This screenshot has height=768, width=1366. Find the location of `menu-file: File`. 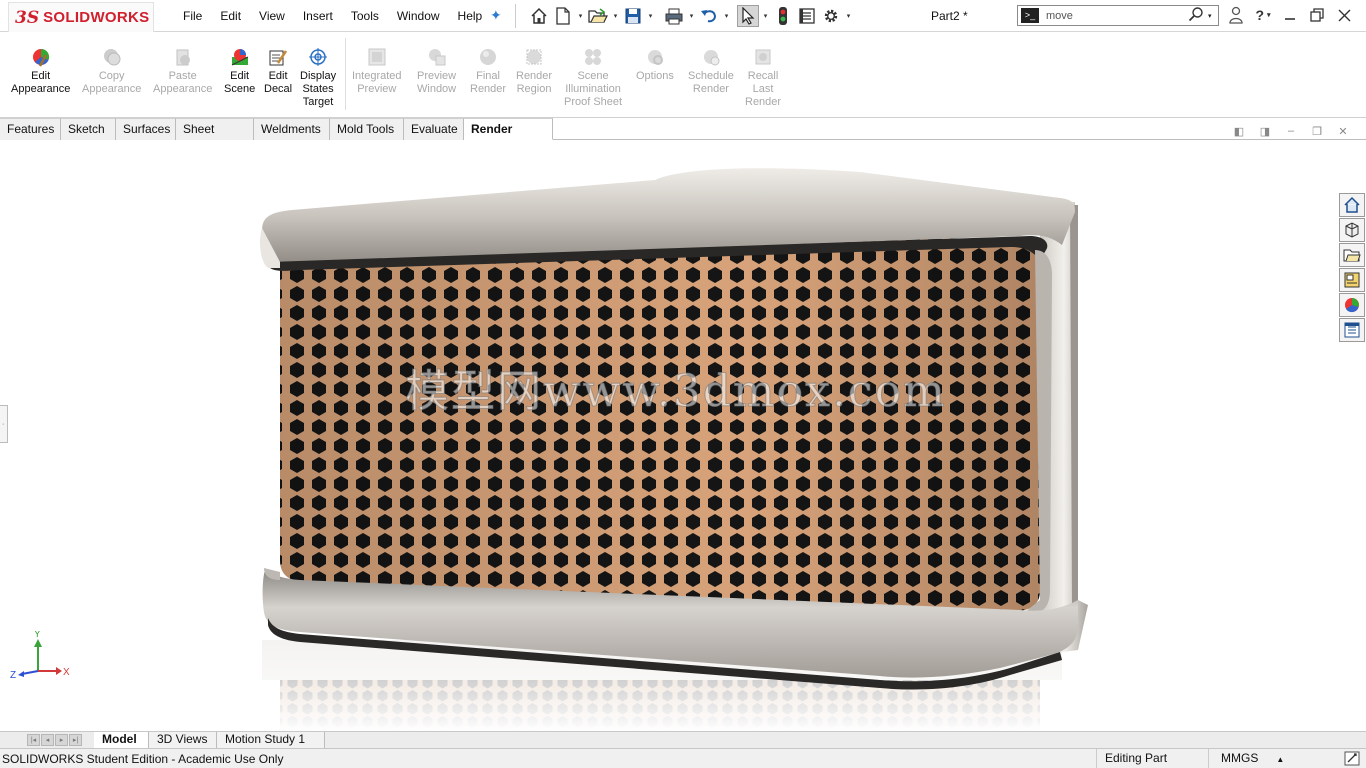

menu-file: File is located at coordinates (192, 16).